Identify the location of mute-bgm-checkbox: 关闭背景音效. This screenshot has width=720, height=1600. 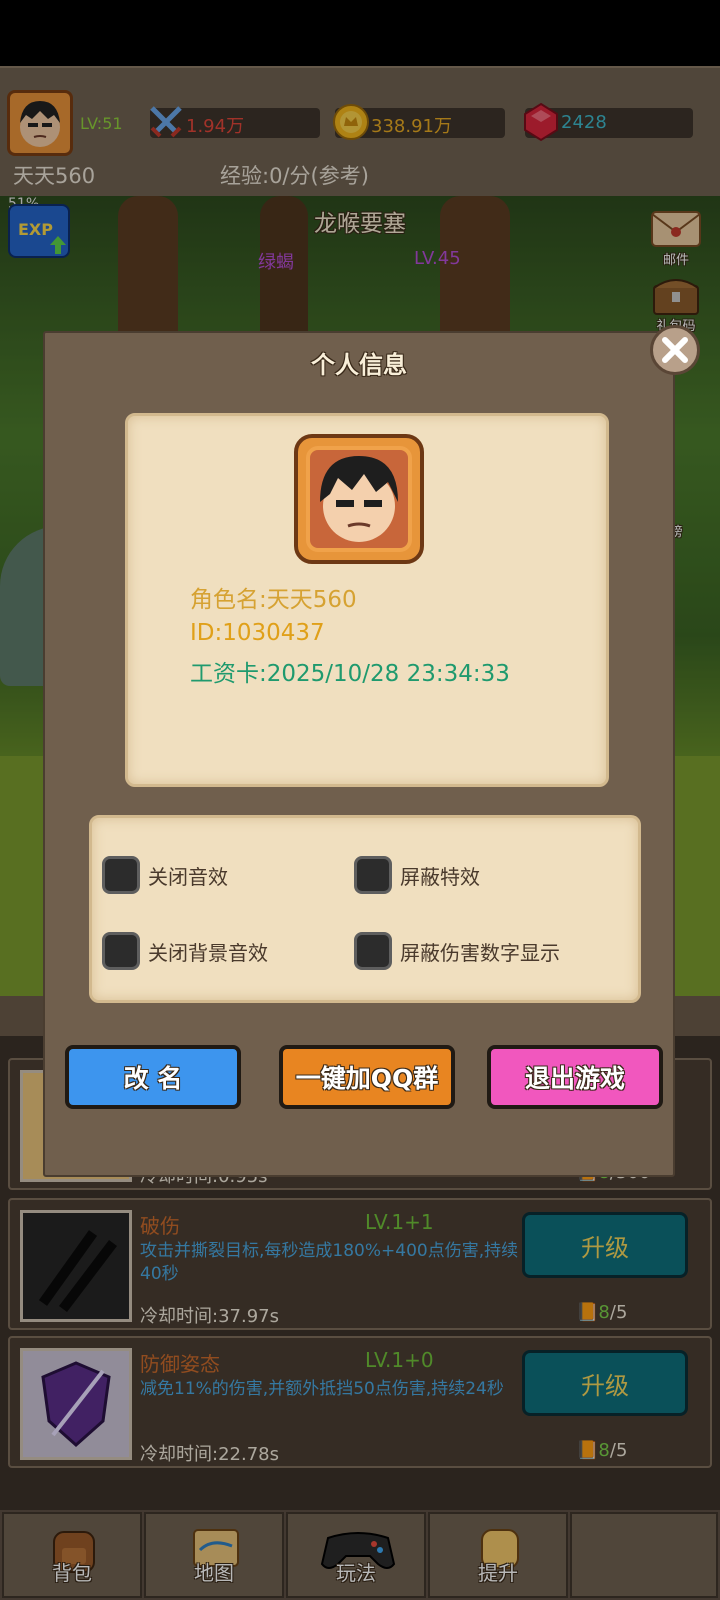
(185, 951).